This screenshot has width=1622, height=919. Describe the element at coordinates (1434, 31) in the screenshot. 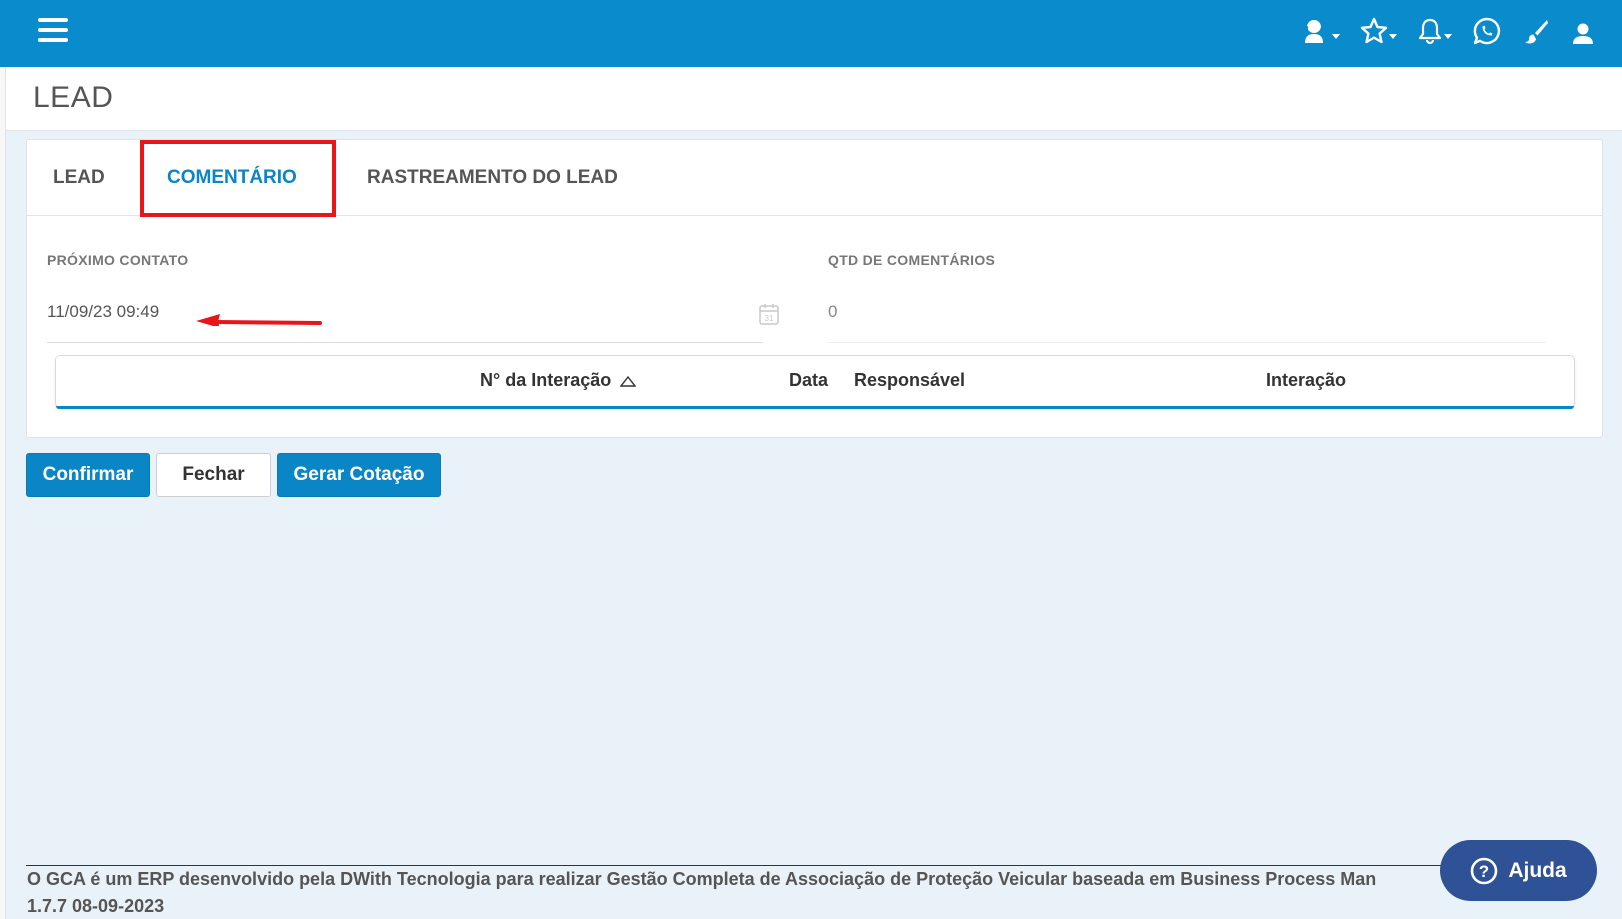

I see `bell-icon` at that location.